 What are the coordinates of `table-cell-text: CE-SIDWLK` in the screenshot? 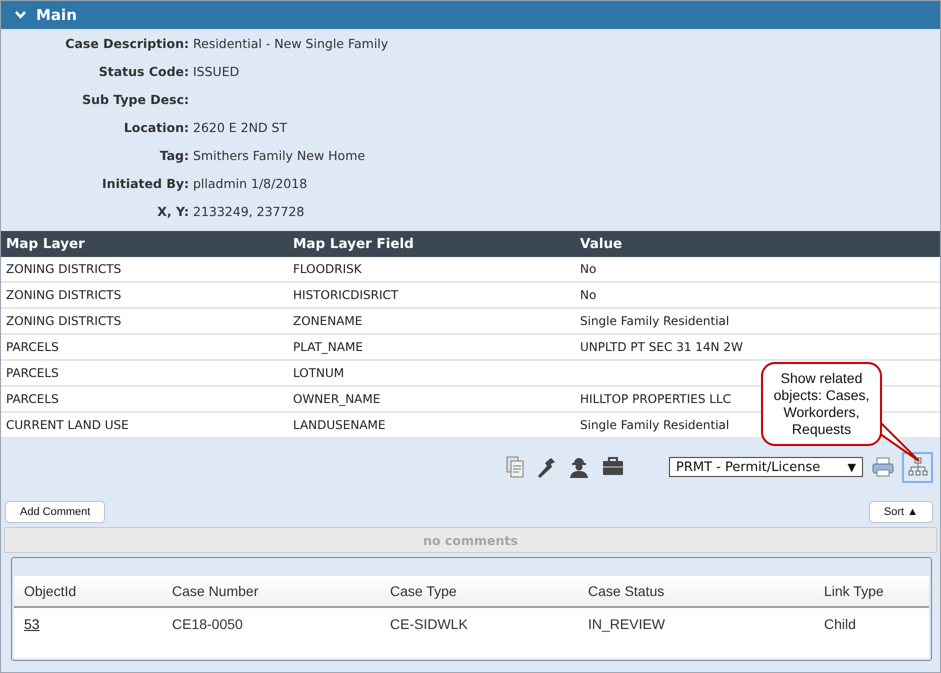 It's located at (429, 624).